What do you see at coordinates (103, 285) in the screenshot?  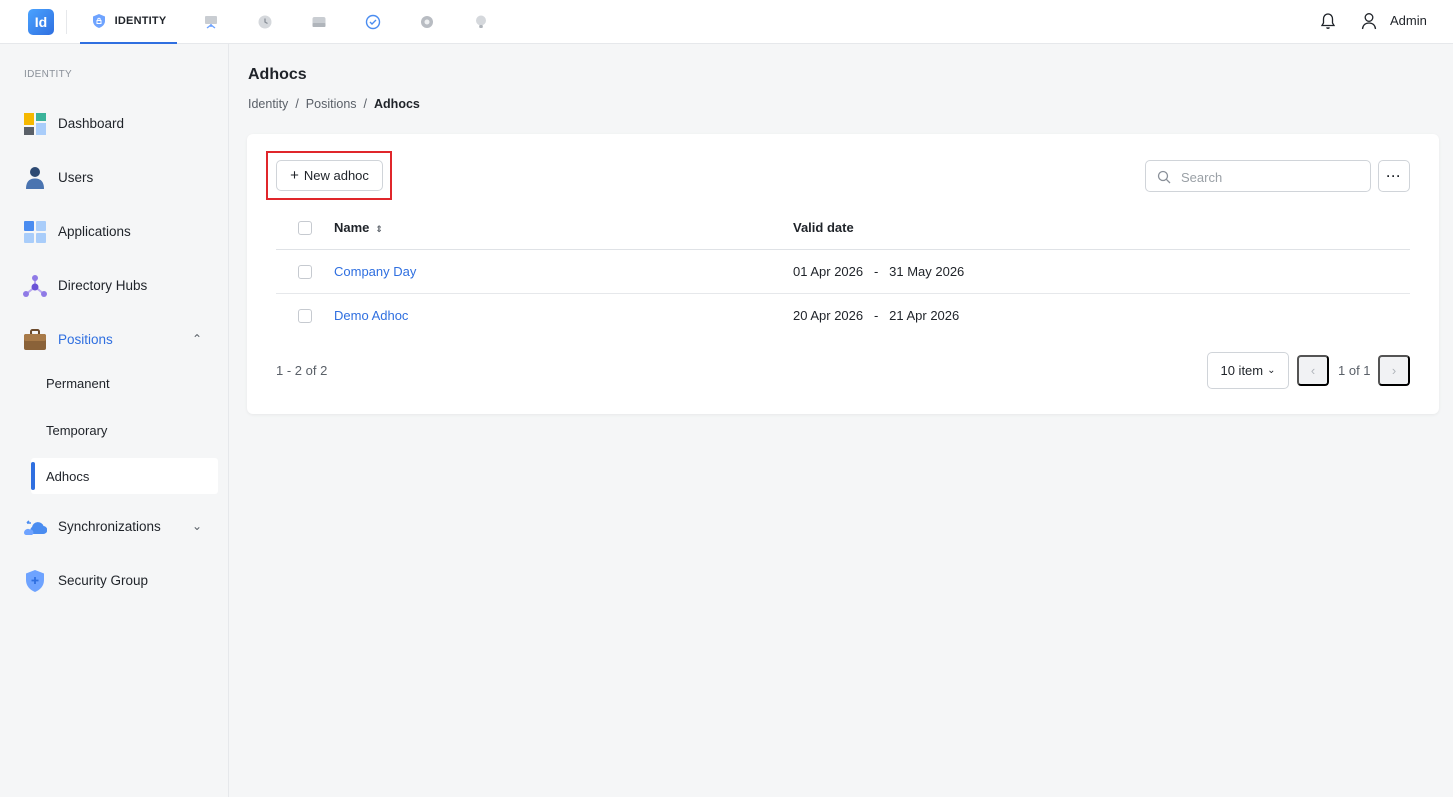 I see `sidebar-item-label: Directory Hubs` at bounding box center [103, 285].